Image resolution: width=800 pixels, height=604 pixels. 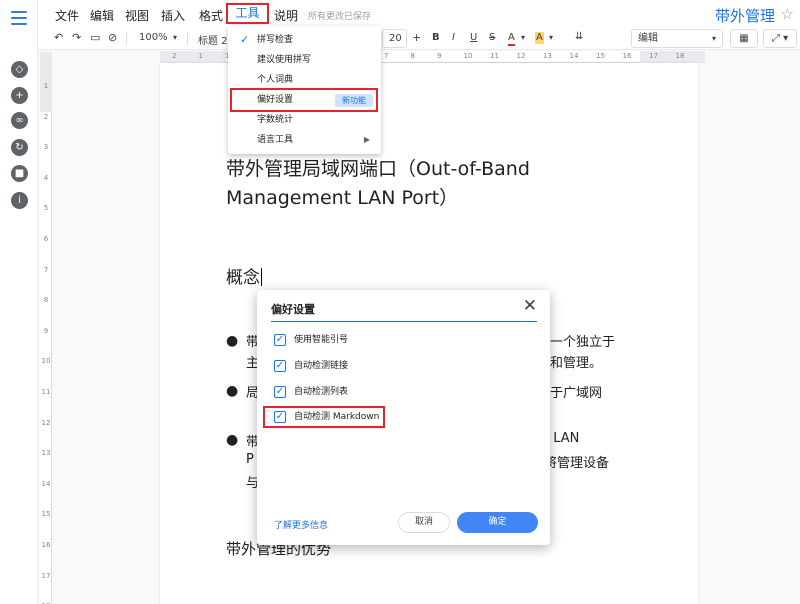 What do you see at coordinates (511, 39) in the screenshot?
I see `text-color-icon: A` at bounding box center [511, 39].